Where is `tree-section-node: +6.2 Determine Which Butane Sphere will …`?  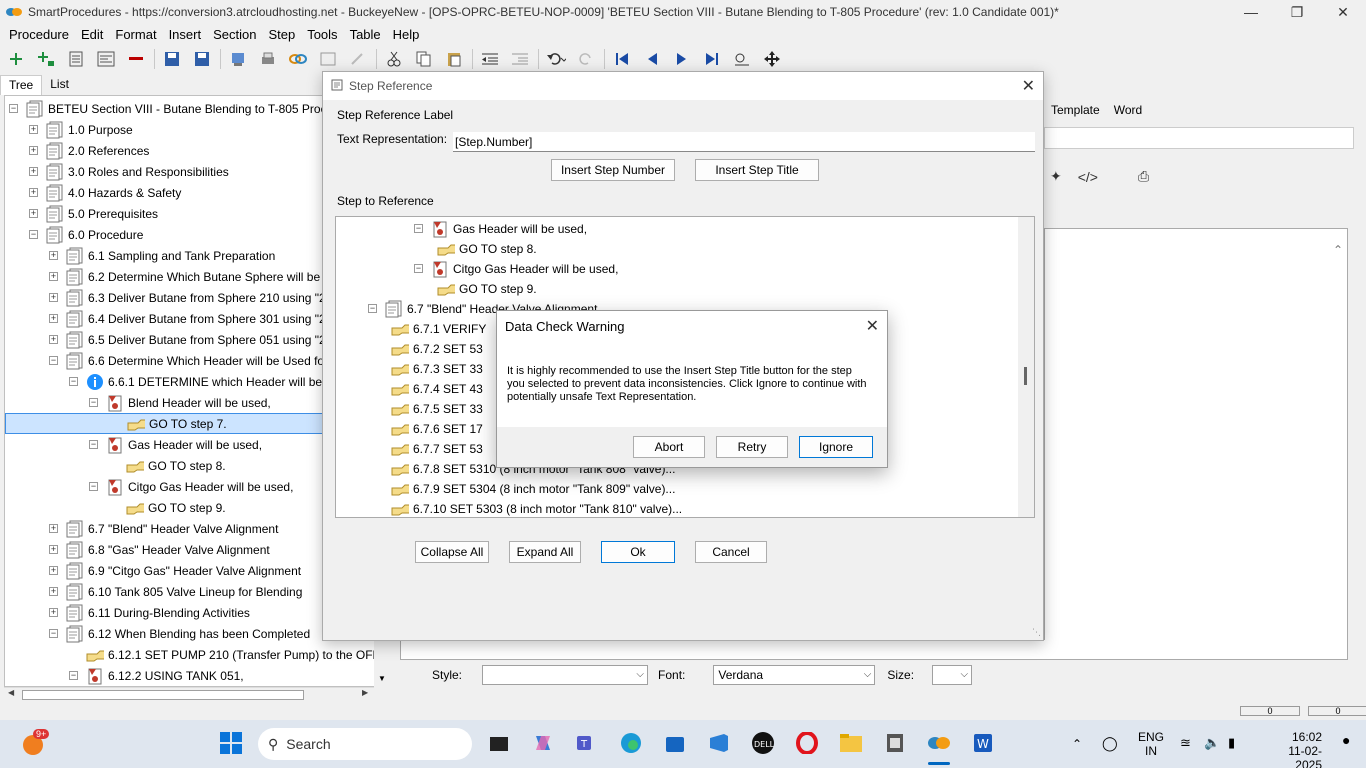 tree-section-node: +6.2 Determine Which Butane Sphere will … is located at coordinates (198, 276).